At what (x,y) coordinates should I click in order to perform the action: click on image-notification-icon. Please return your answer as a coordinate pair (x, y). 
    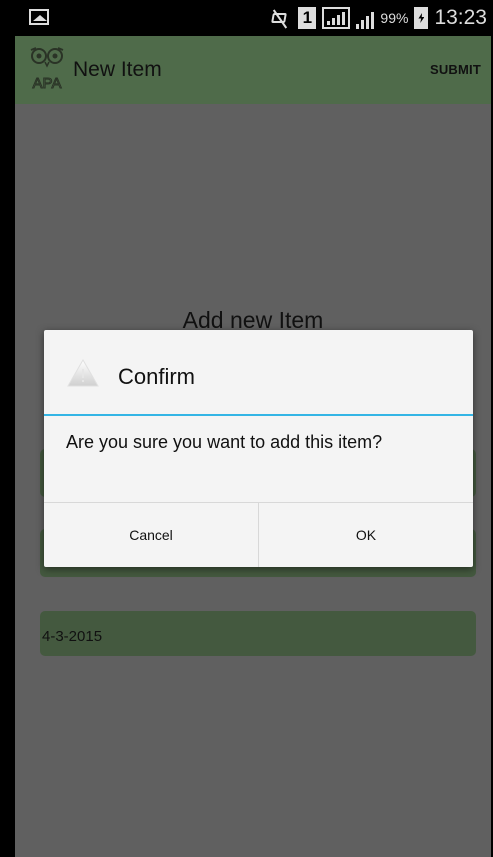
    Looking at the image, I should click on (39, 17).